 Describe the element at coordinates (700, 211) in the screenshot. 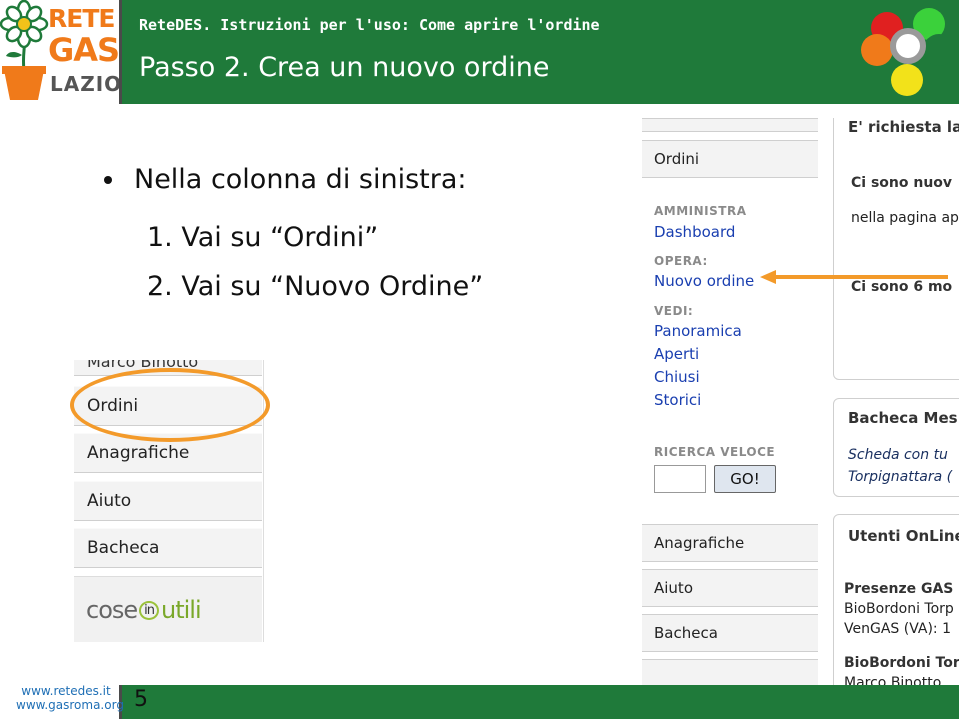

I see `rs-amministra-heading: AMMINISTRA` at that location.